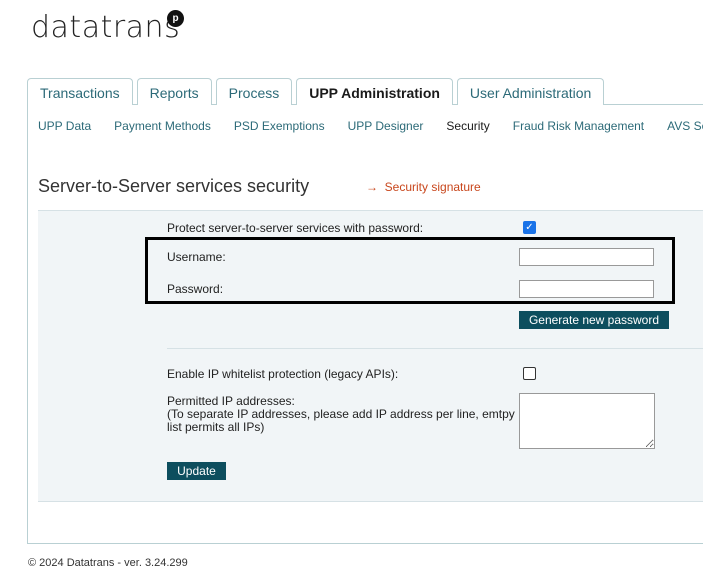 This screenshot has height=579, width=703. I want to click on footer-version: © 2024 Datatrans - ver. 3.24.299, so click(108, 563).